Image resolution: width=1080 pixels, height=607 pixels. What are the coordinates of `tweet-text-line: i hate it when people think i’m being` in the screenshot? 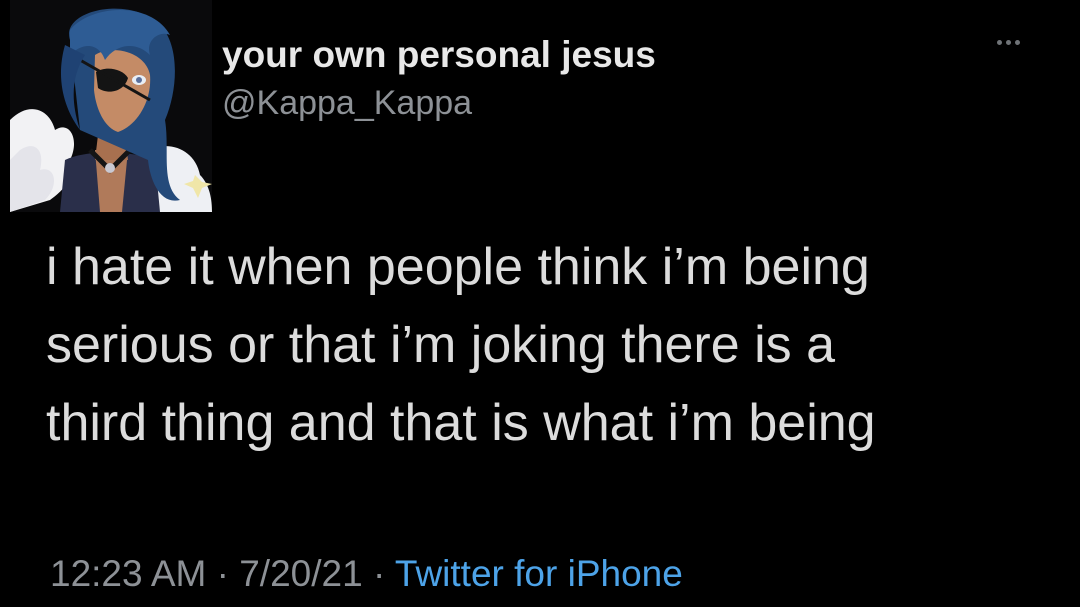 It's located at (458, 267).